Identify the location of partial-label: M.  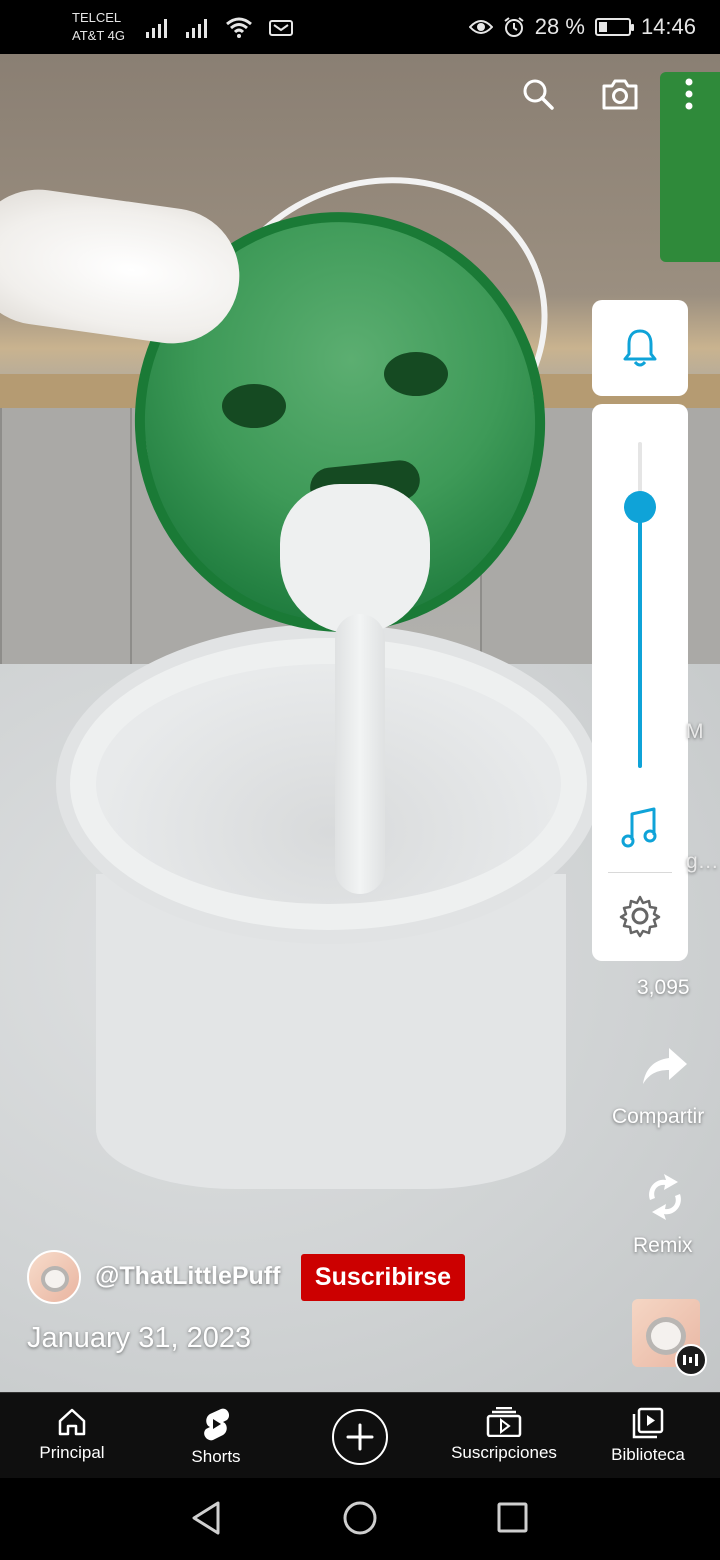
(695, 731).